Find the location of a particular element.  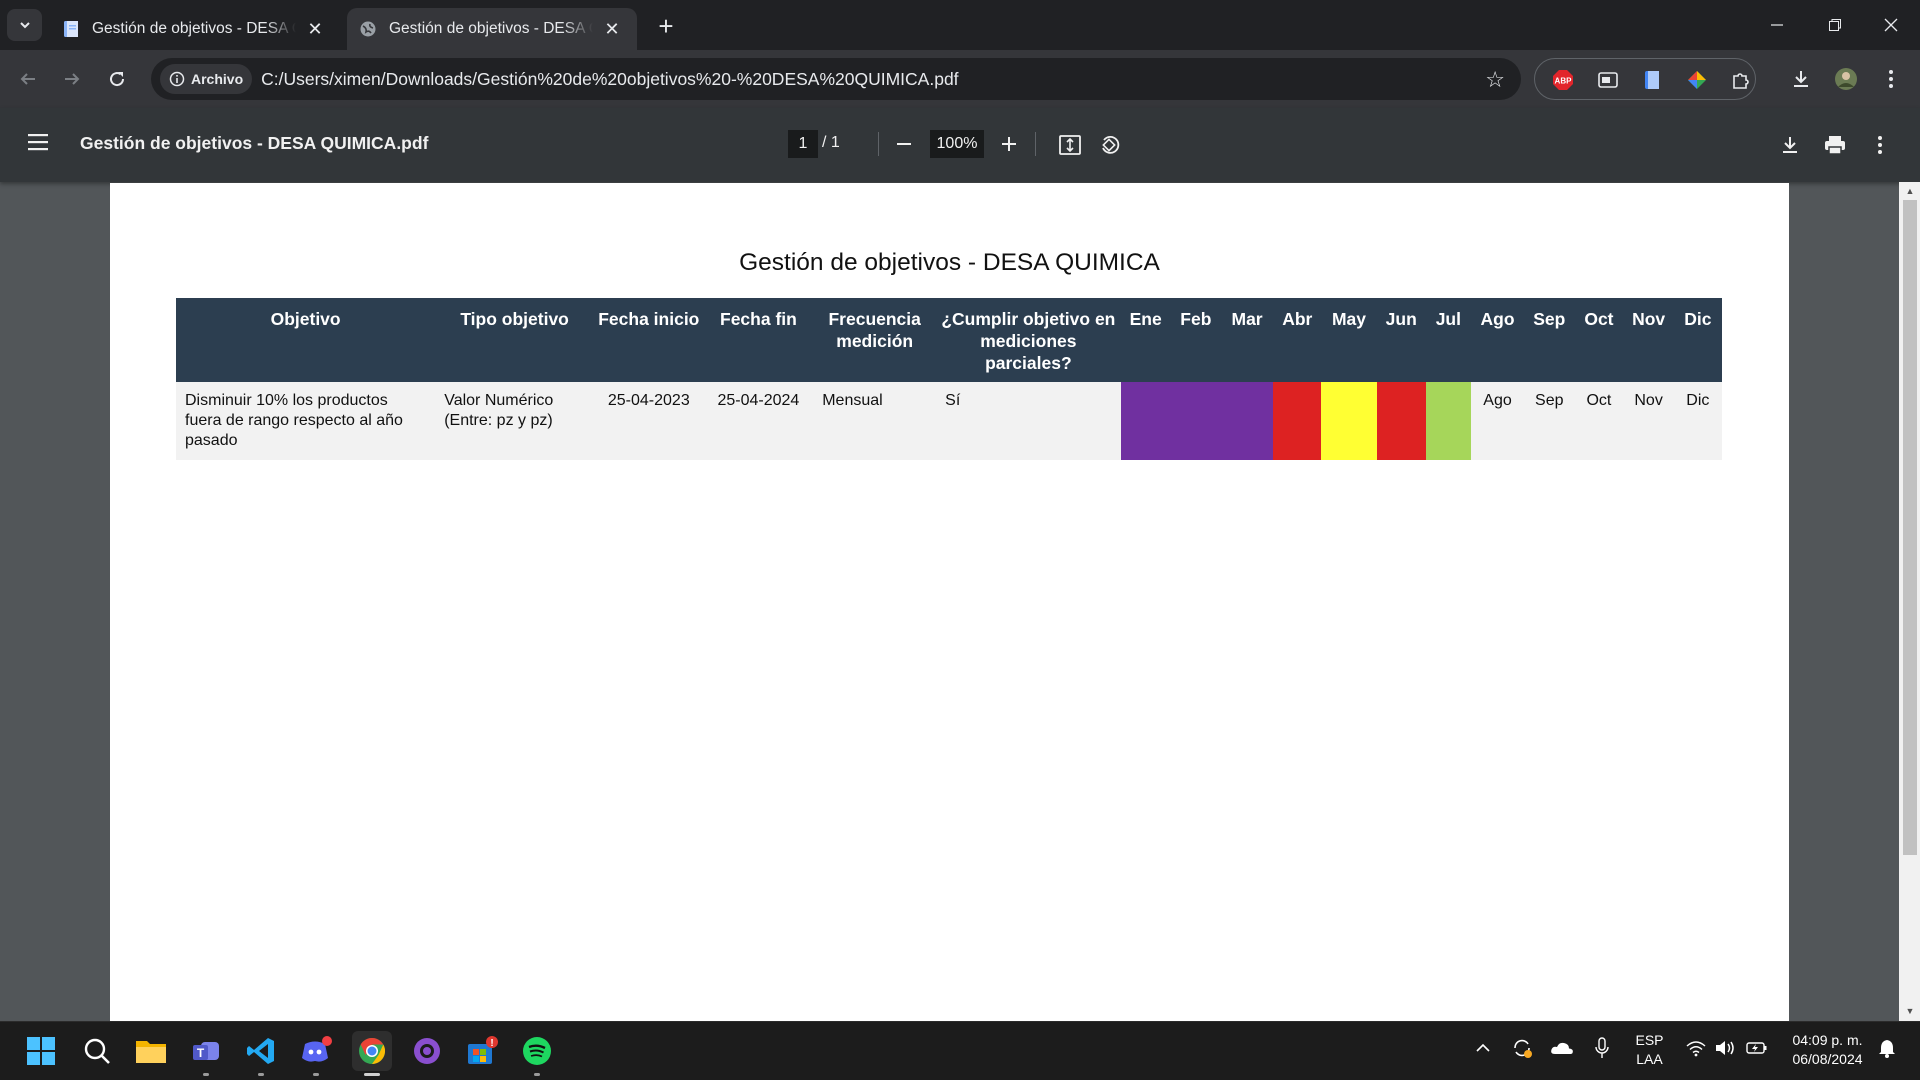

arrow-right-icon is located at coordinates (72, 79).